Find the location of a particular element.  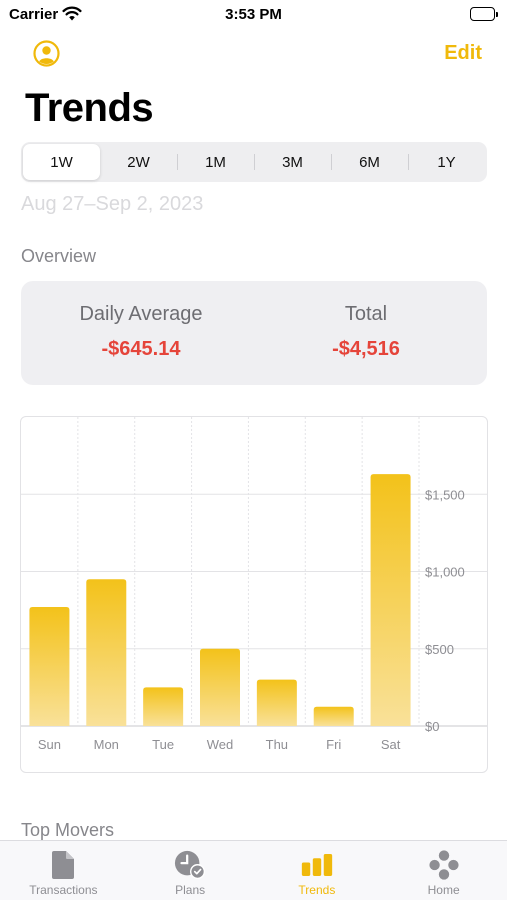

total-label: Total is located at coordinates (366, 314).